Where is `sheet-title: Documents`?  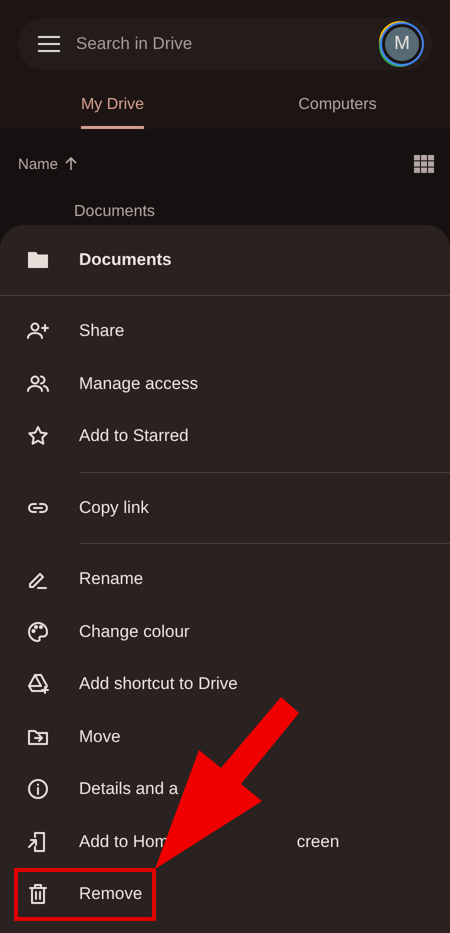
sheet-title: Documents is located at coordinates (125, 260).